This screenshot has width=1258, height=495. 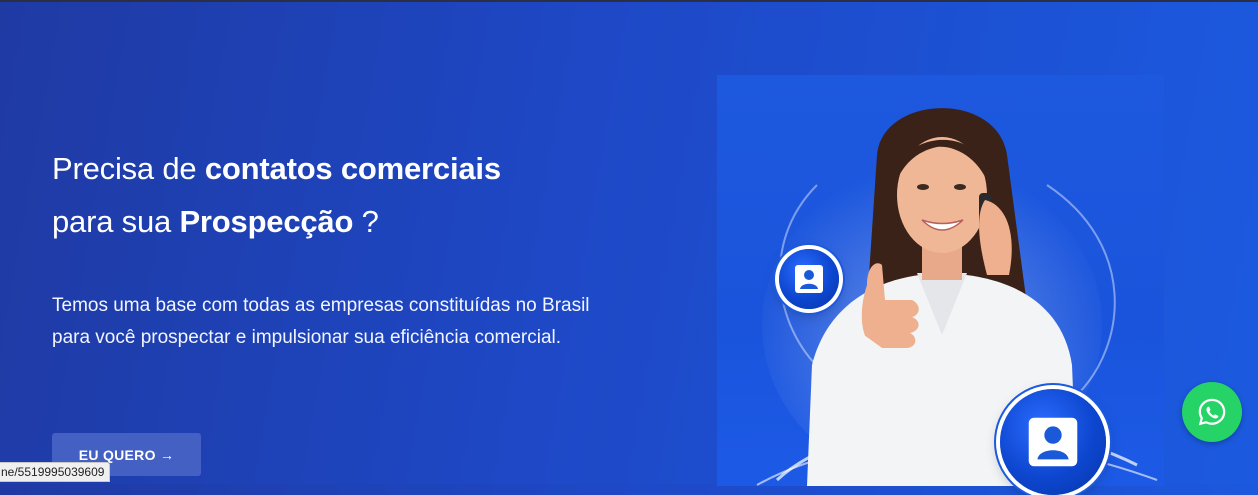 I want to click on headline-bold-1: contatos comerciais, so click(x=352, y=168).